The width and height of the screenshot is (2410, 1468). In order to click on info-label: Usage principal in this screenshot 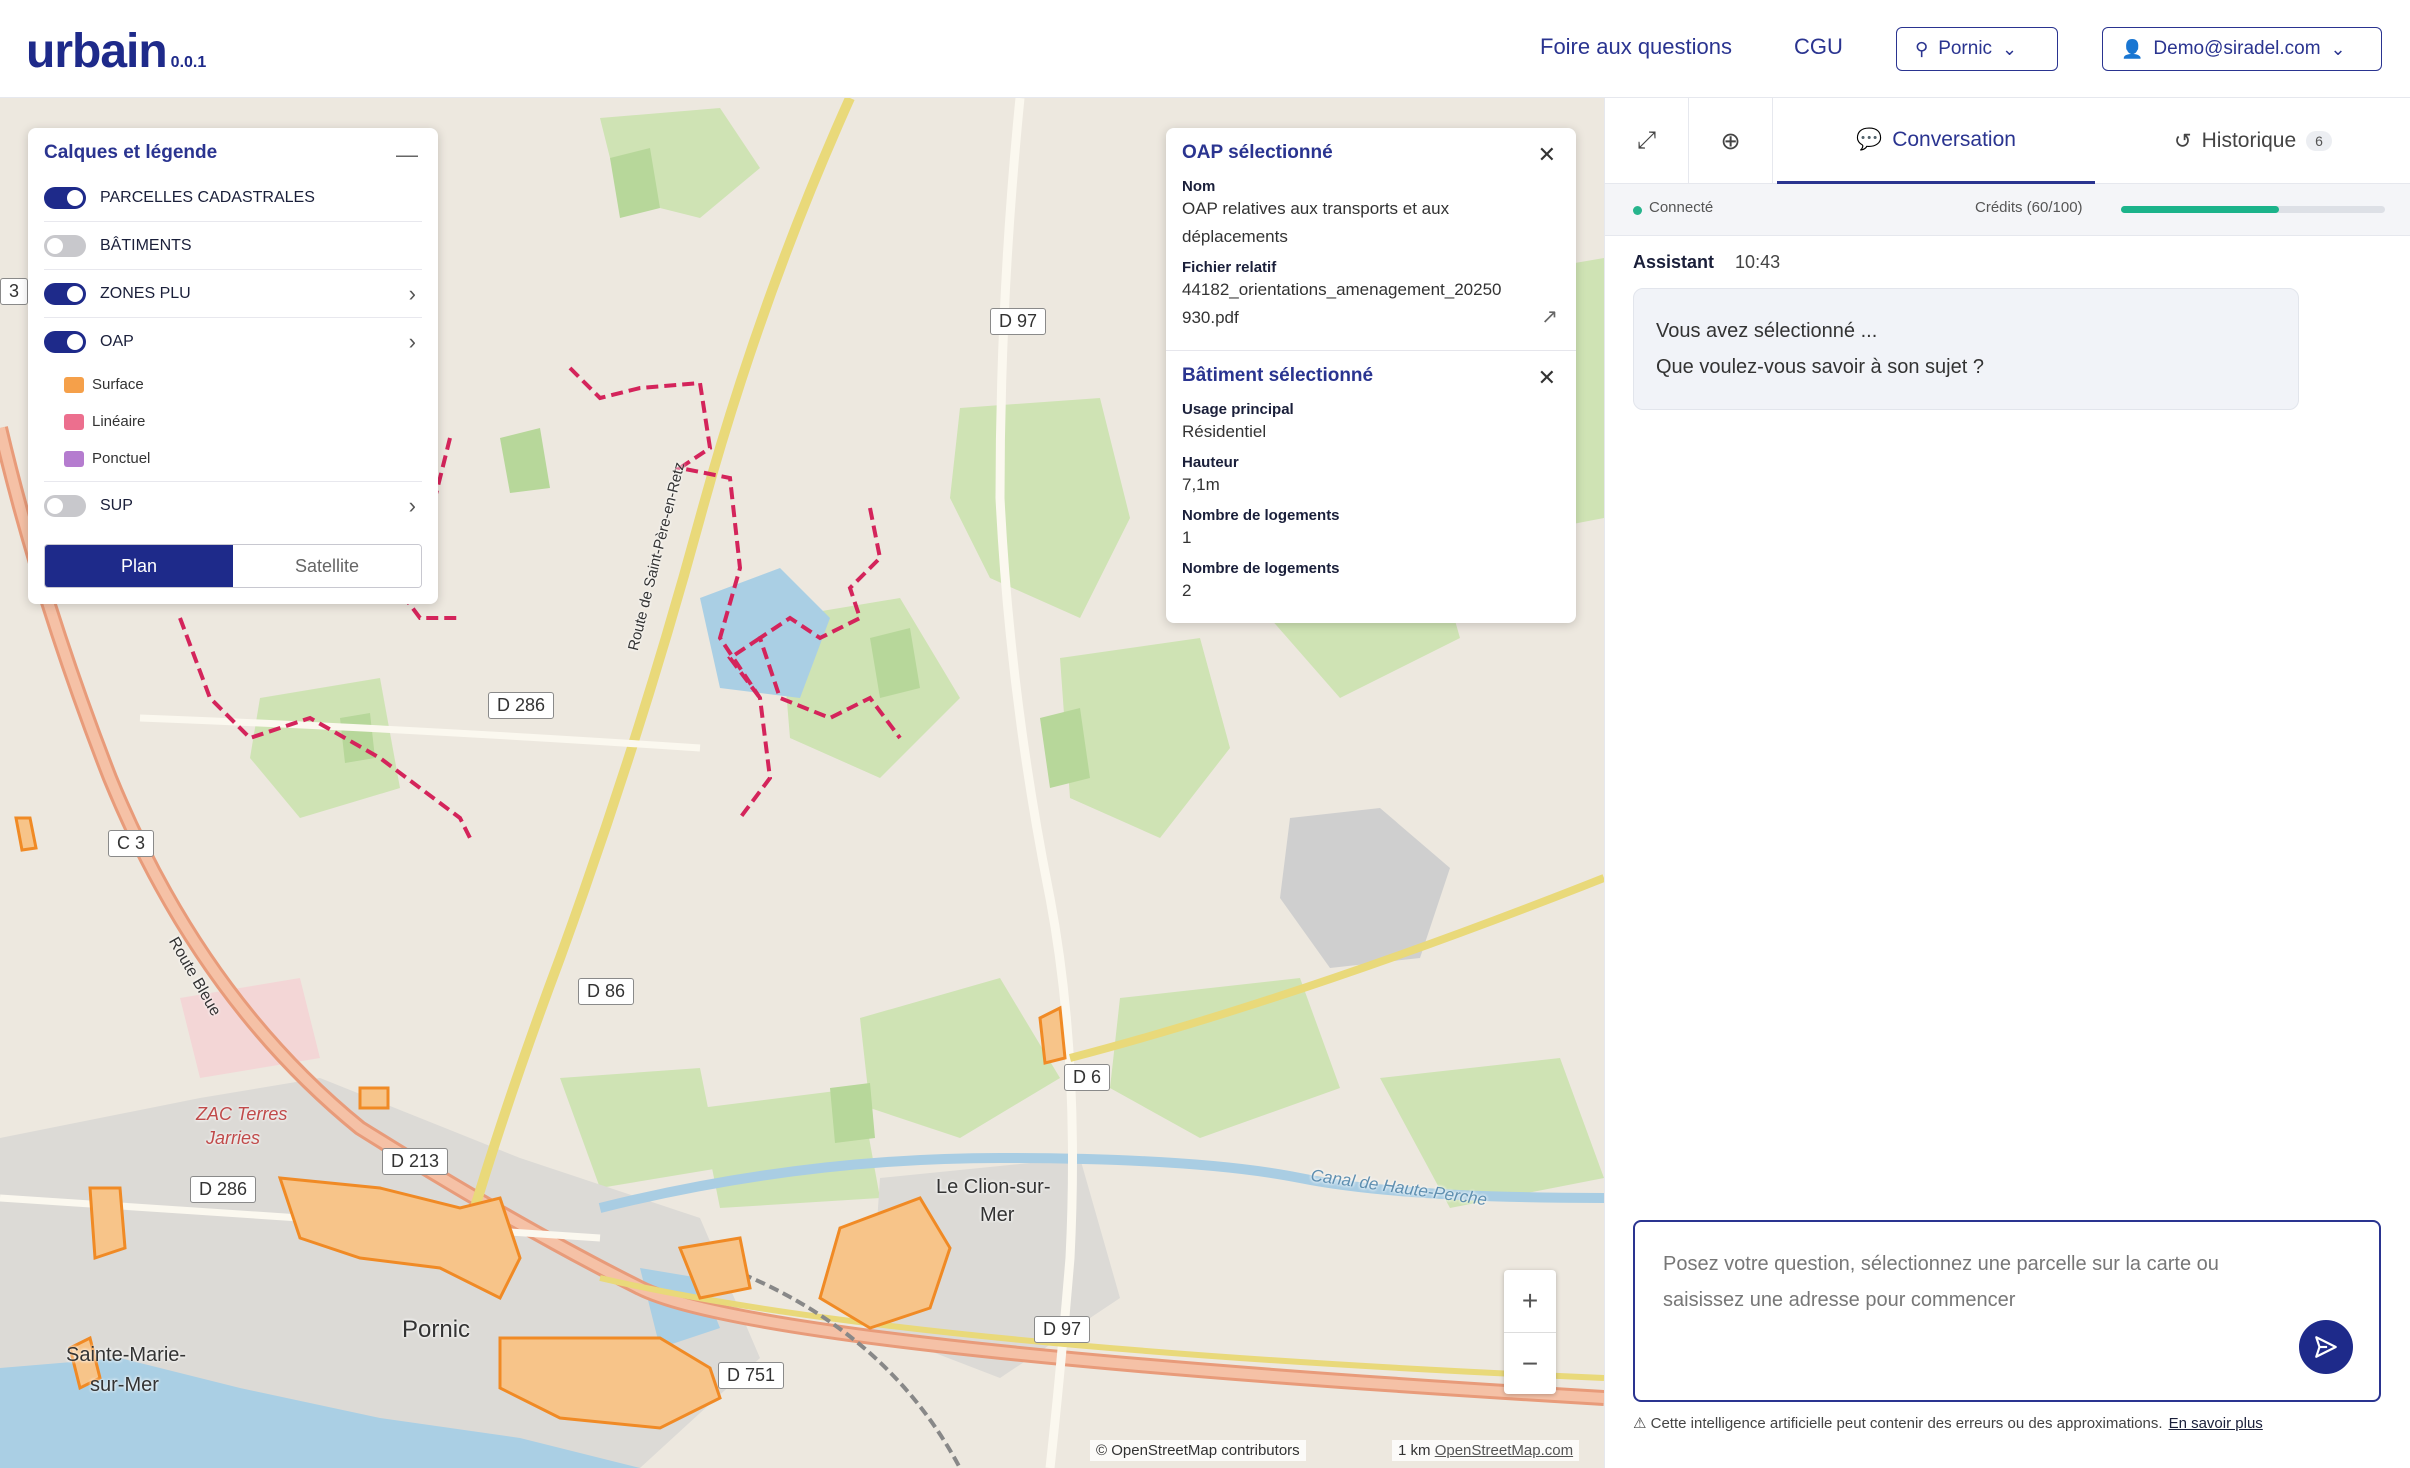, I will do `click(1238, 409)`.